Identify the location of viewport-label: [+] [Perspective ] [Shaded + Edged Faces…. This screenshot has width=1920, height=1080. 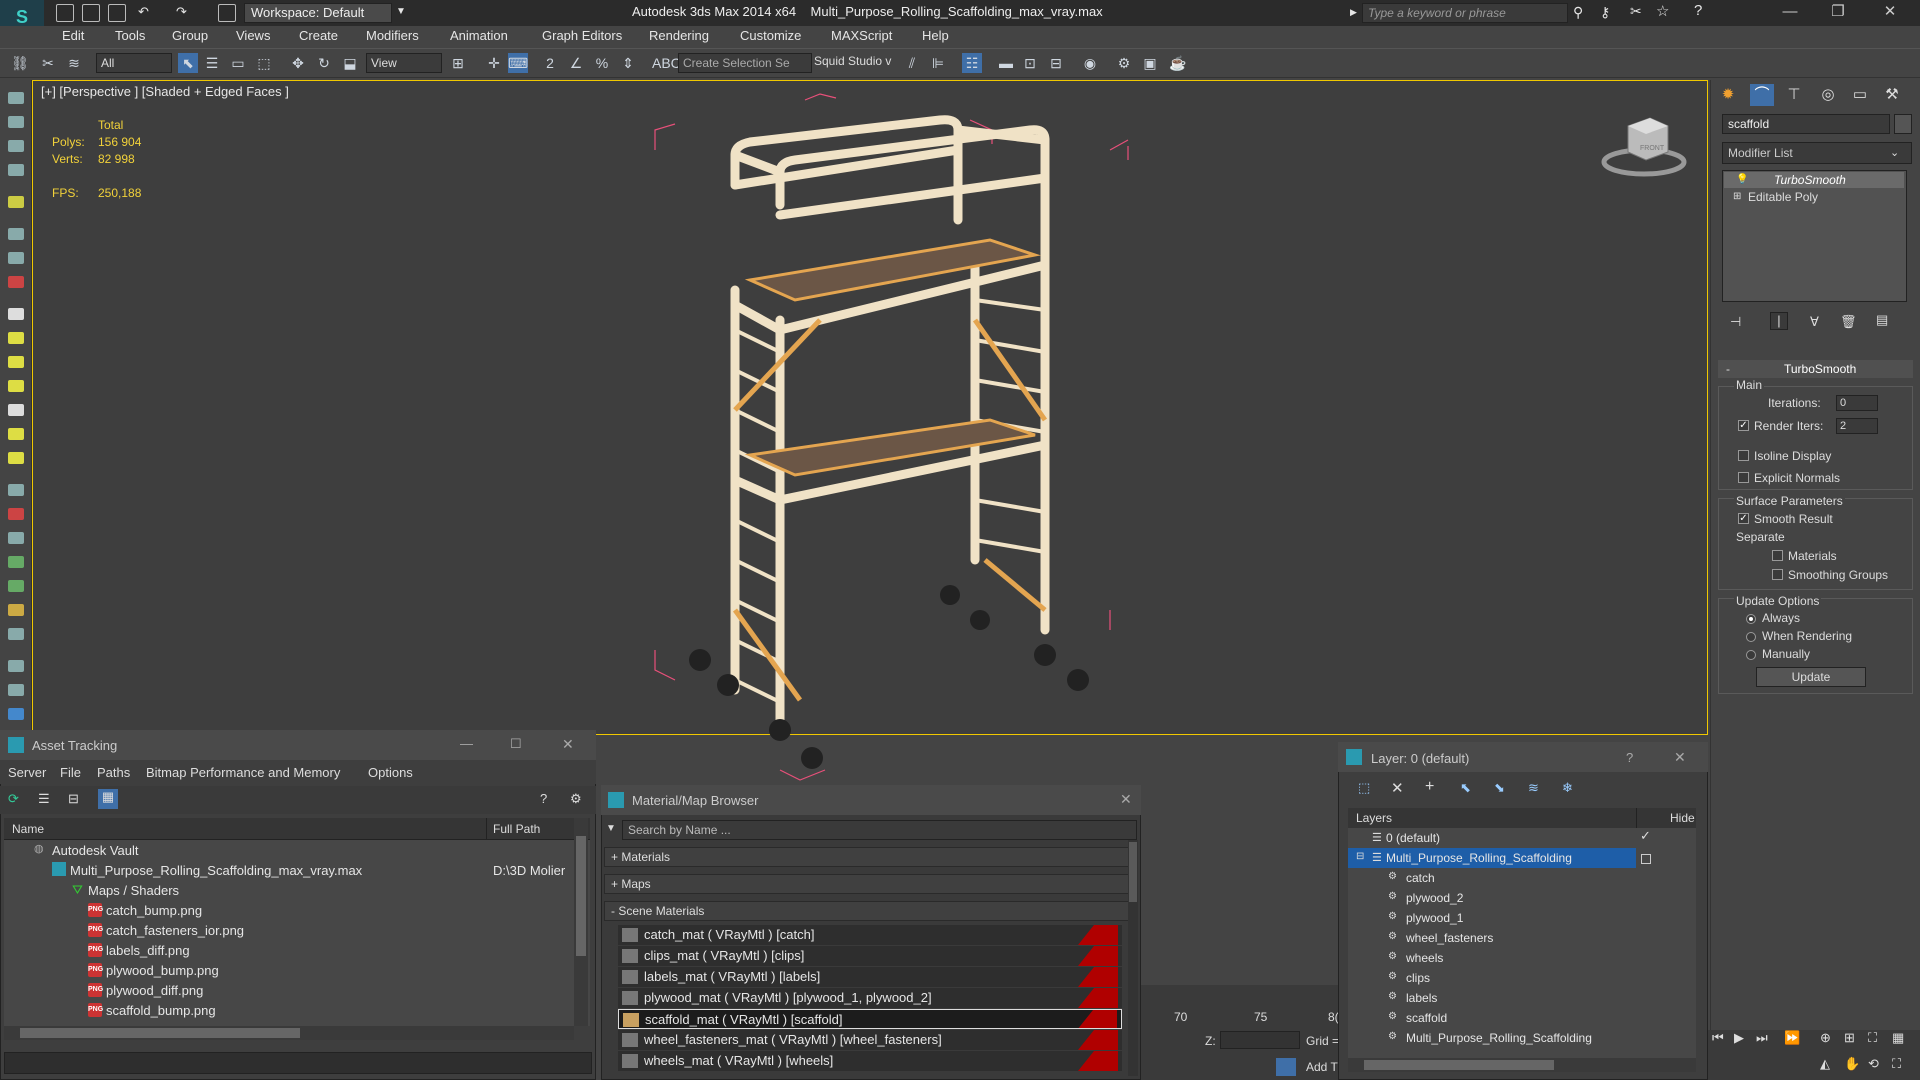
(165, 91).